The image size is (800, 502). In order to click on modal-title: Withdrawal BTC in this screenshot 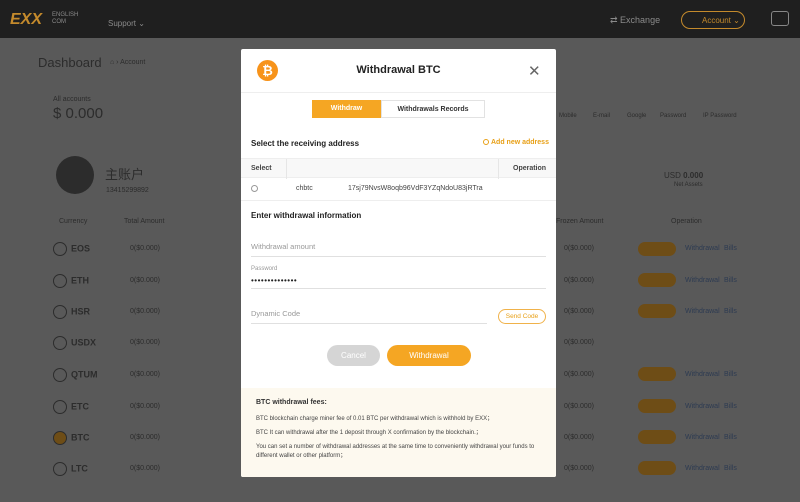, I will do `click(398, 70)`.